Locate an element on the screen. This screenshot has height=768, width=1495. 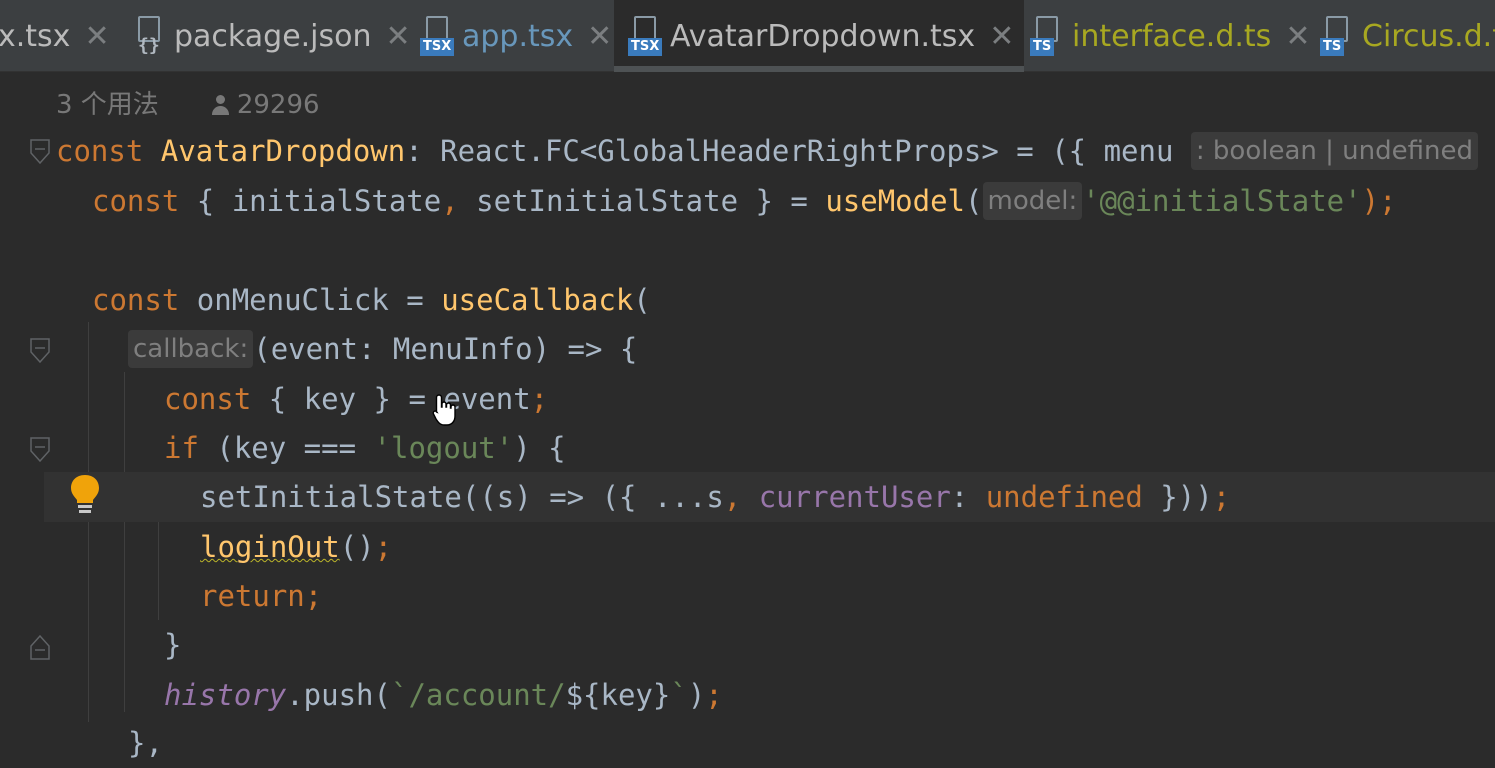
punct: ); is located at coordinates (1379, 201).